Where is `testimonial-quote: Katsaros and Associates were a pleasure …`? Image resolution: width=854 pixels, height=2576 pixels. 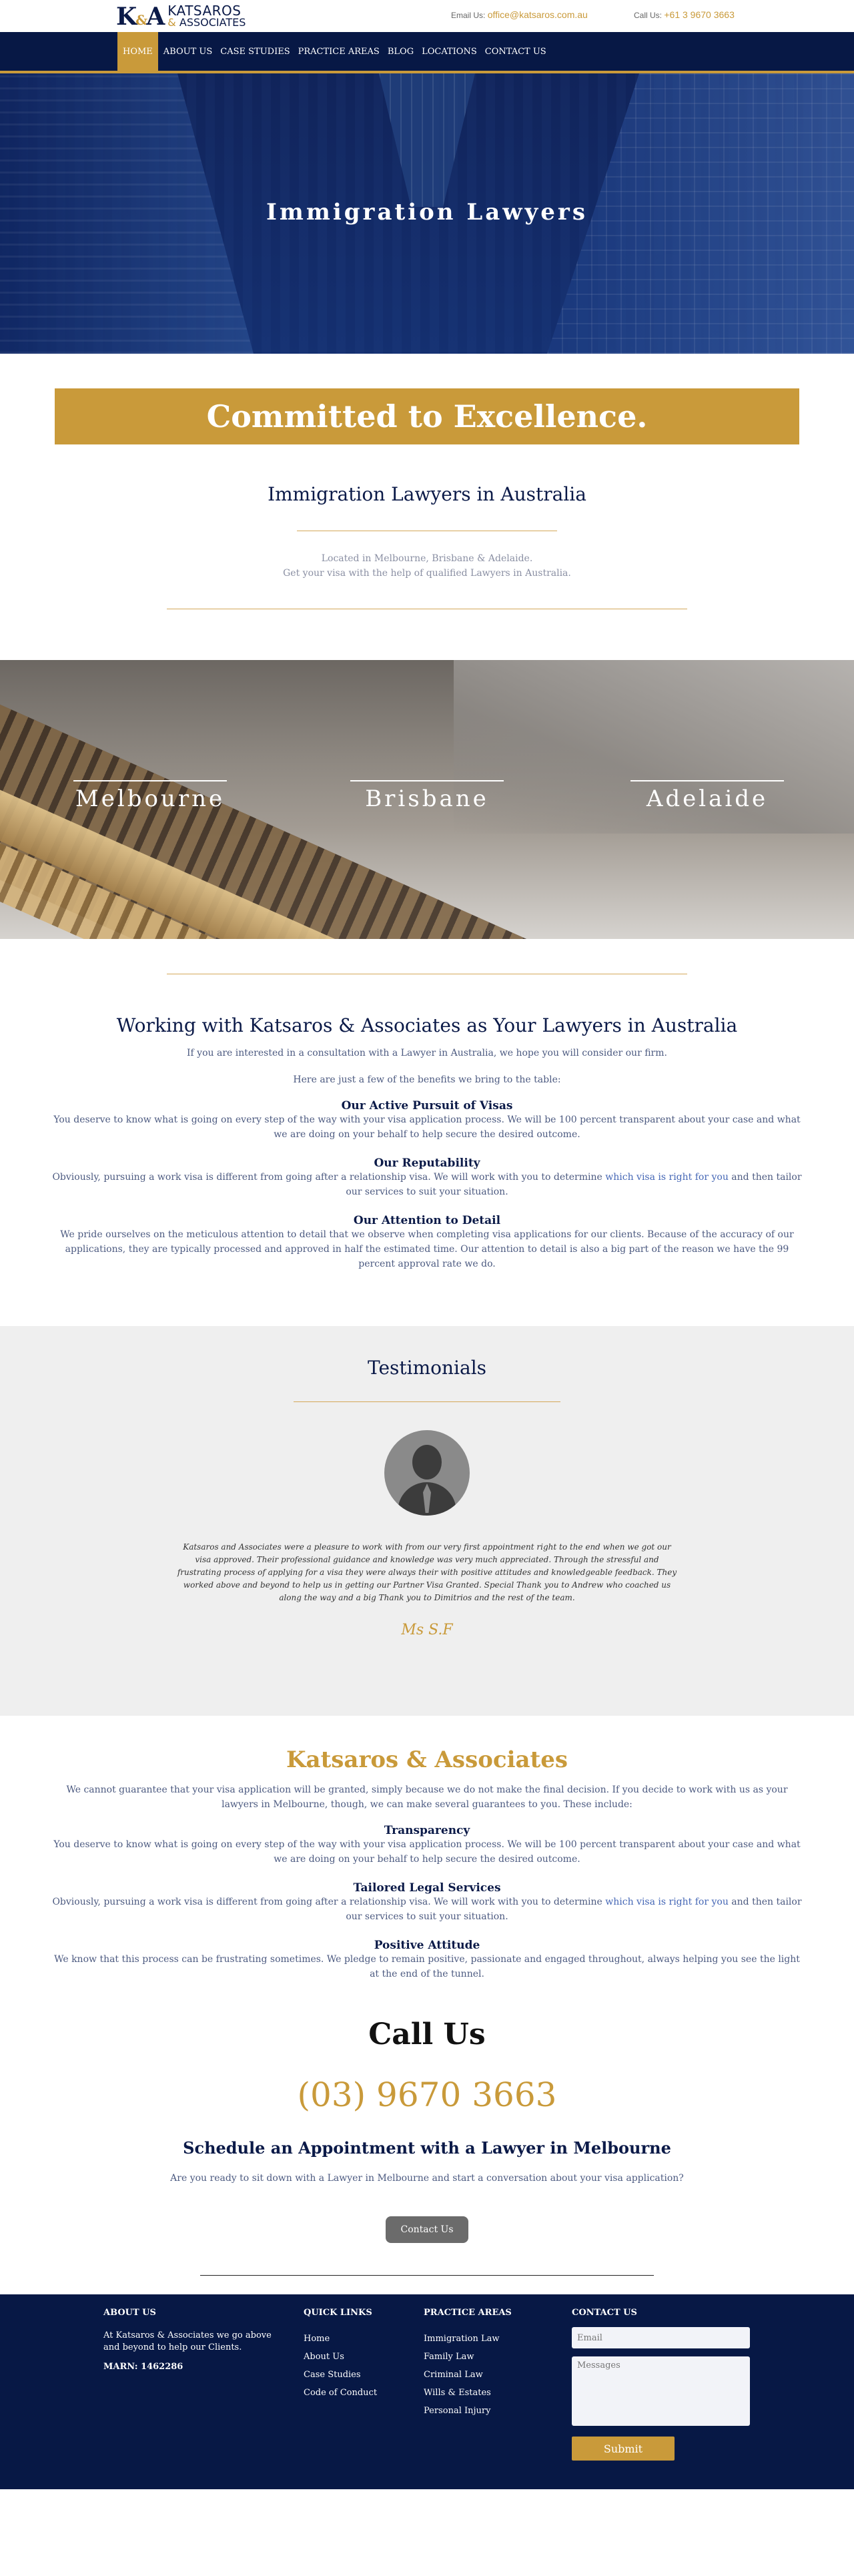 testimonial-quote: Katsaros and Associates were a pleasure … is located at coordinates (427, 1572).